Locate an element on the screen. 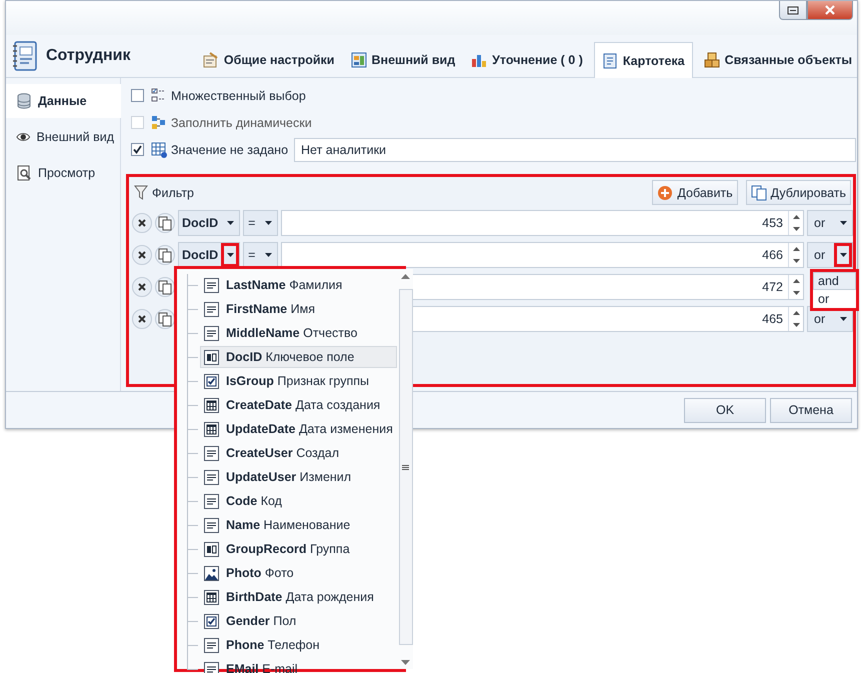 This screenshot has height=673, width=865. dropdown-item: GroupRecord Группа is located at coordinates (298, 549).